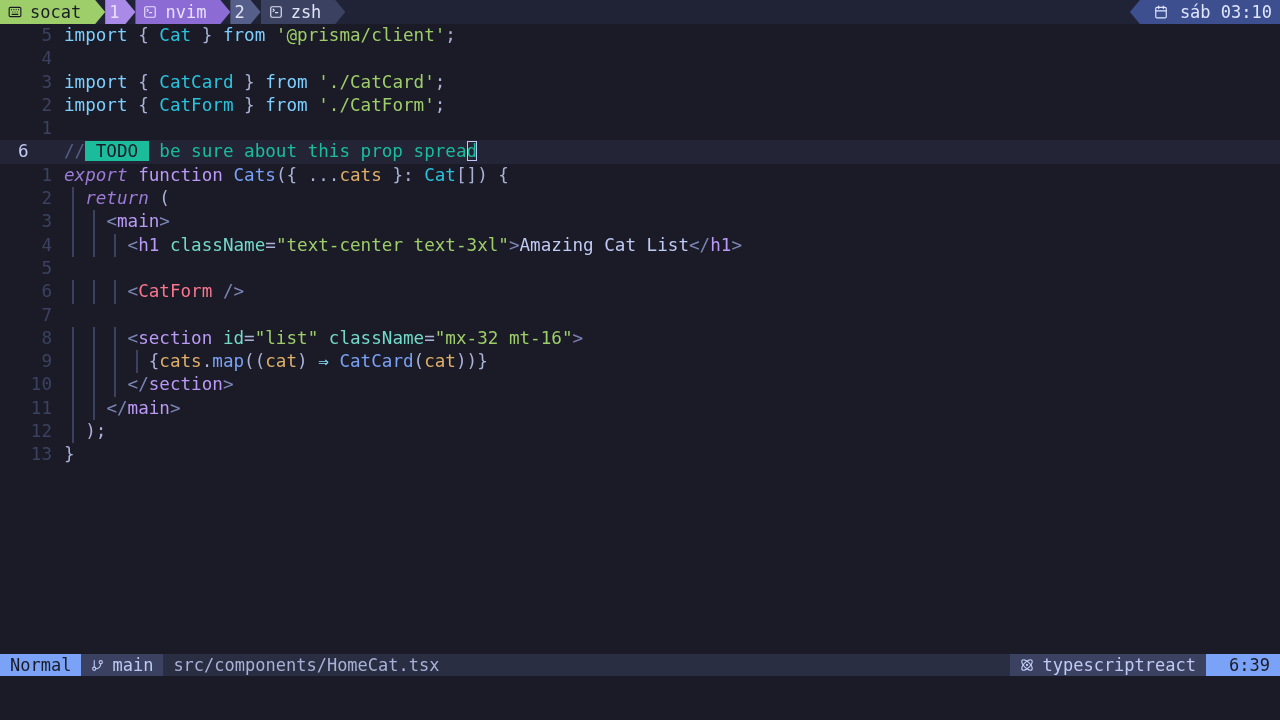 This screenshot has height=720, width=1280. I want to click on line-number: 11, so click(41, 408).